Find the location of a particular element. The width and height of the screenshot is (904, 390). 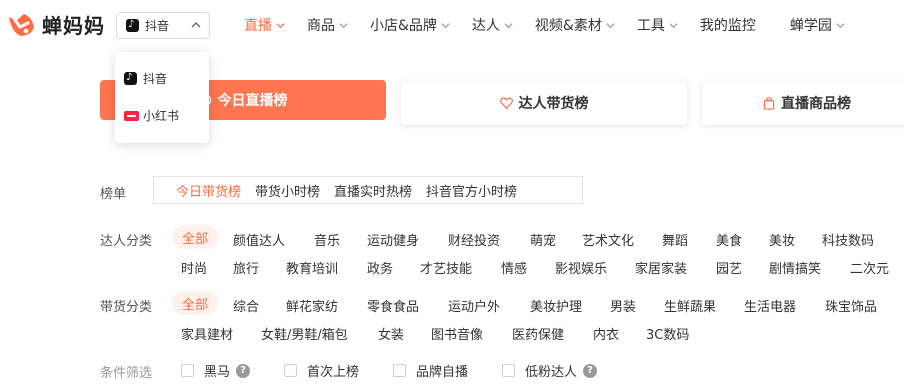

creator-category-option: 美食 is located at coordinates (729, 239).